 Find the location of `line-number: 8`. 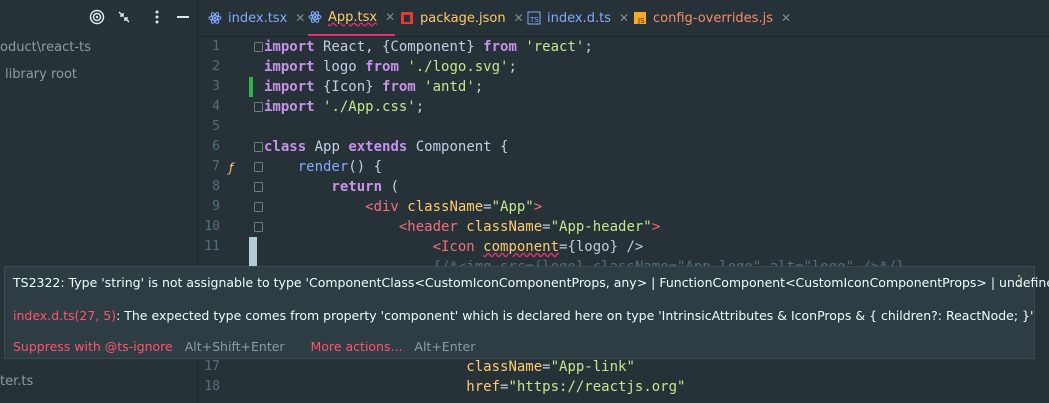

line-number: 8 is located at coordinates (216, 186).